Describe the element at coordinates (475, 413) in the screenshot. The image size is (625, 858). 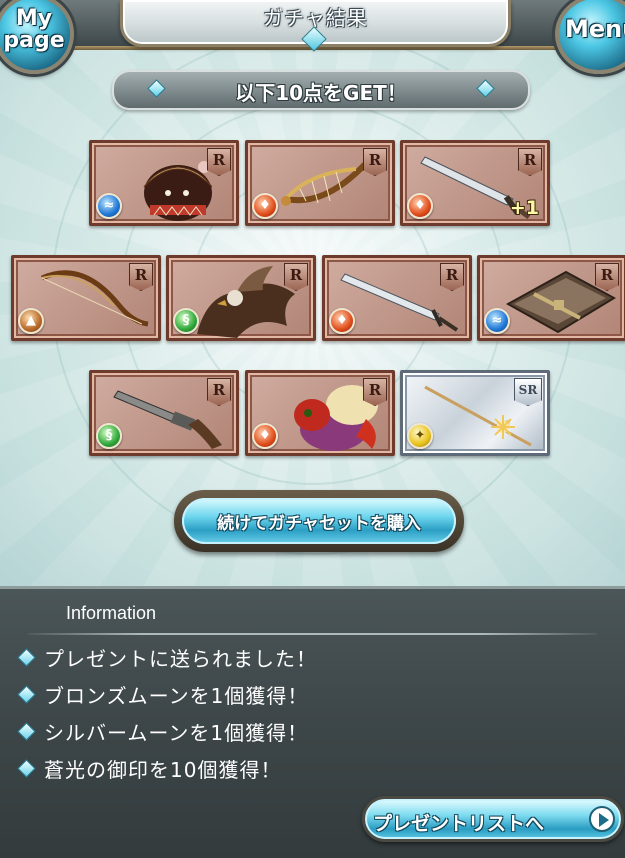
I see `item-card-10: SR ✦` at that location.